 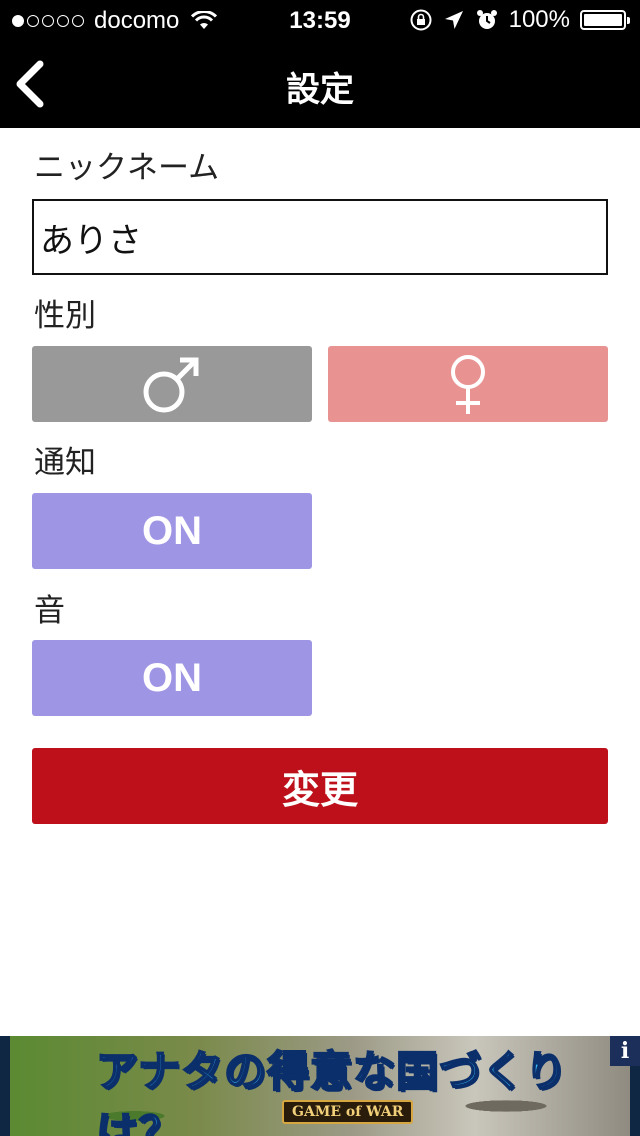 I want to click on notification-toggle-button: ON, so click(x=172, y=531).